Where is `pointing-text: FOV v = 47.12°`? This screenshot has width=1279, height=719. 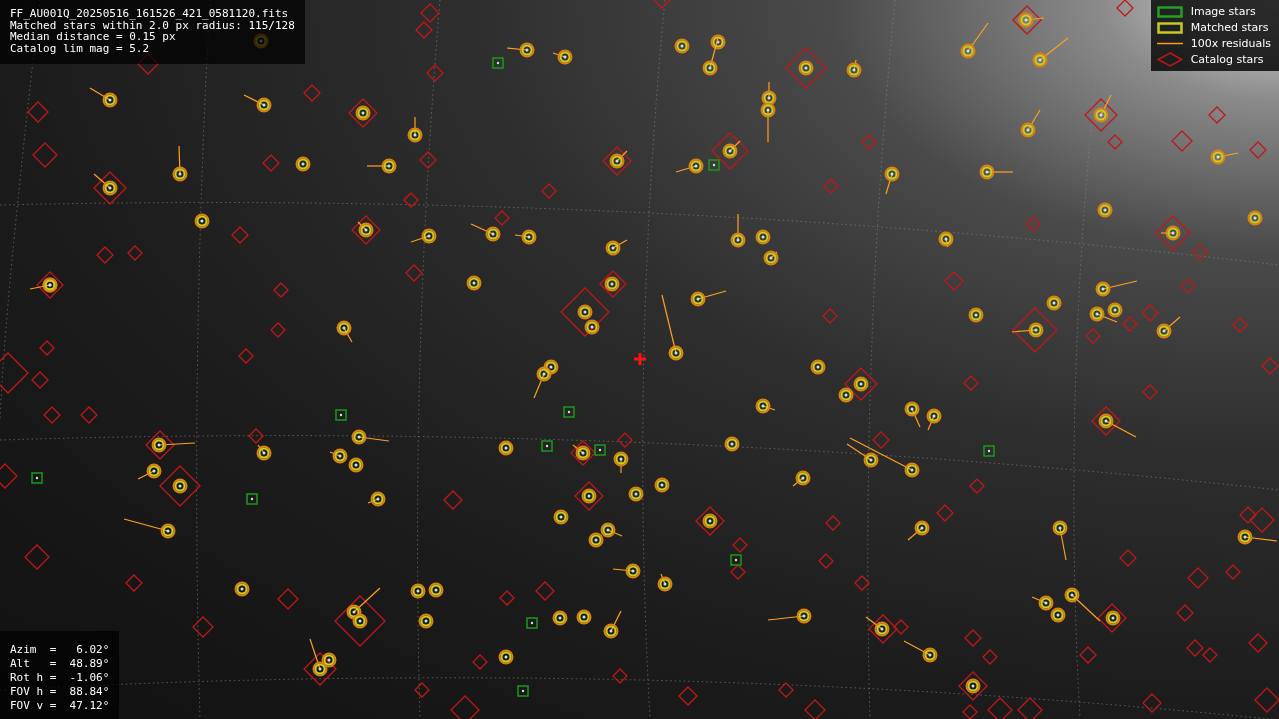 pointing-text: FOV v = 47.12° is located at coordinates (60, 706).